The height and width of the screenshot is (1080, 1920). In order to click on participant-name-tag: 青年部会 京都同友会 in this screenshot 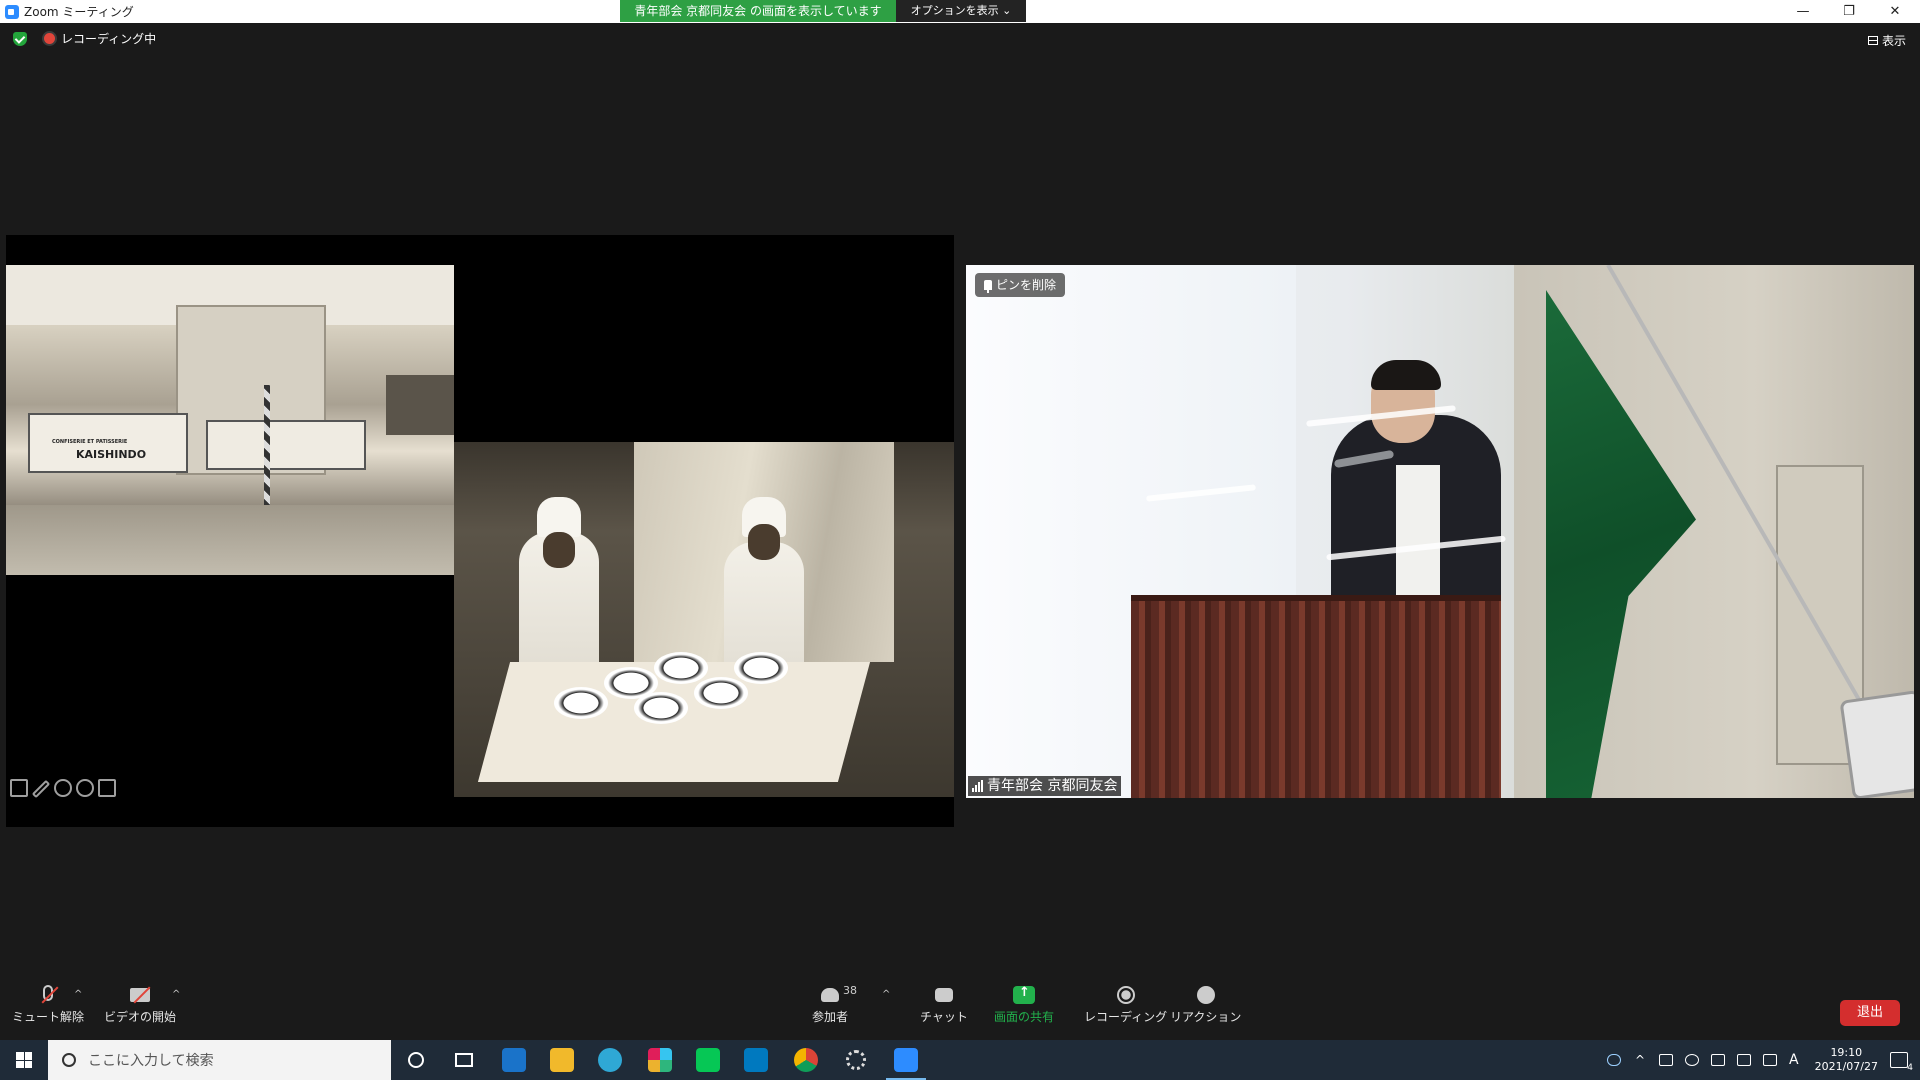, I will do `click(1045, 786)`.